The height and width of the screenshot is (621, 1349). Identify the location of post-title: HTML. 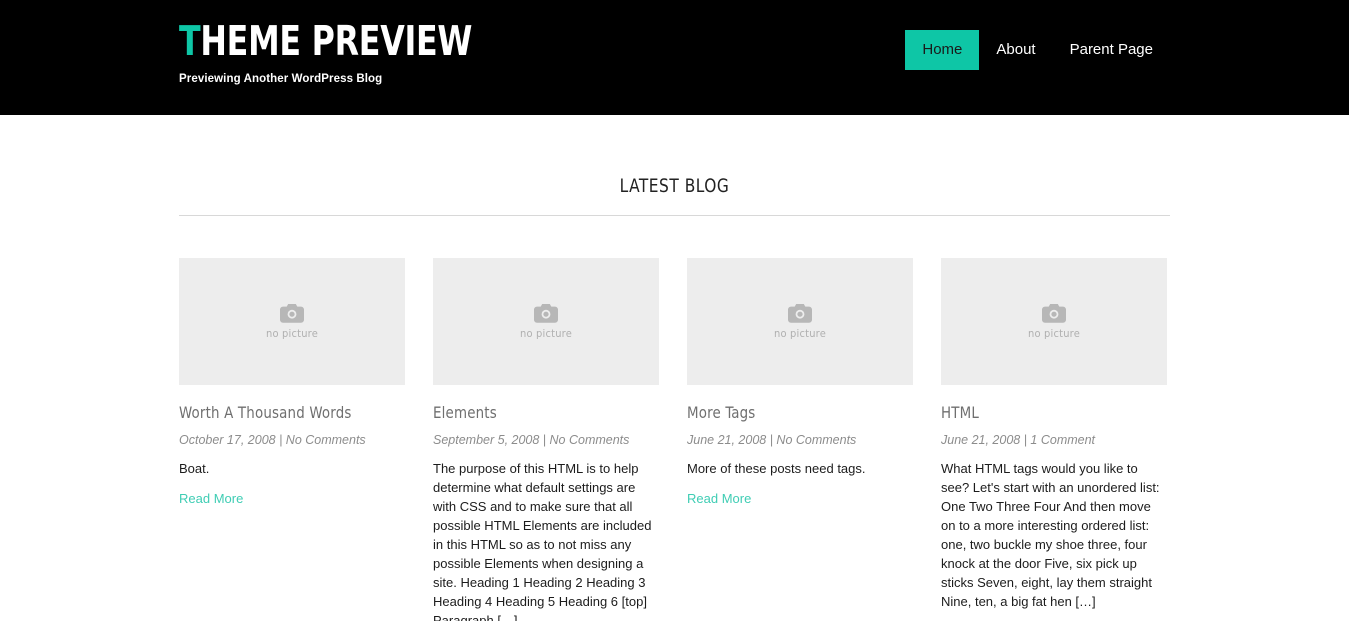
(1046, 412).